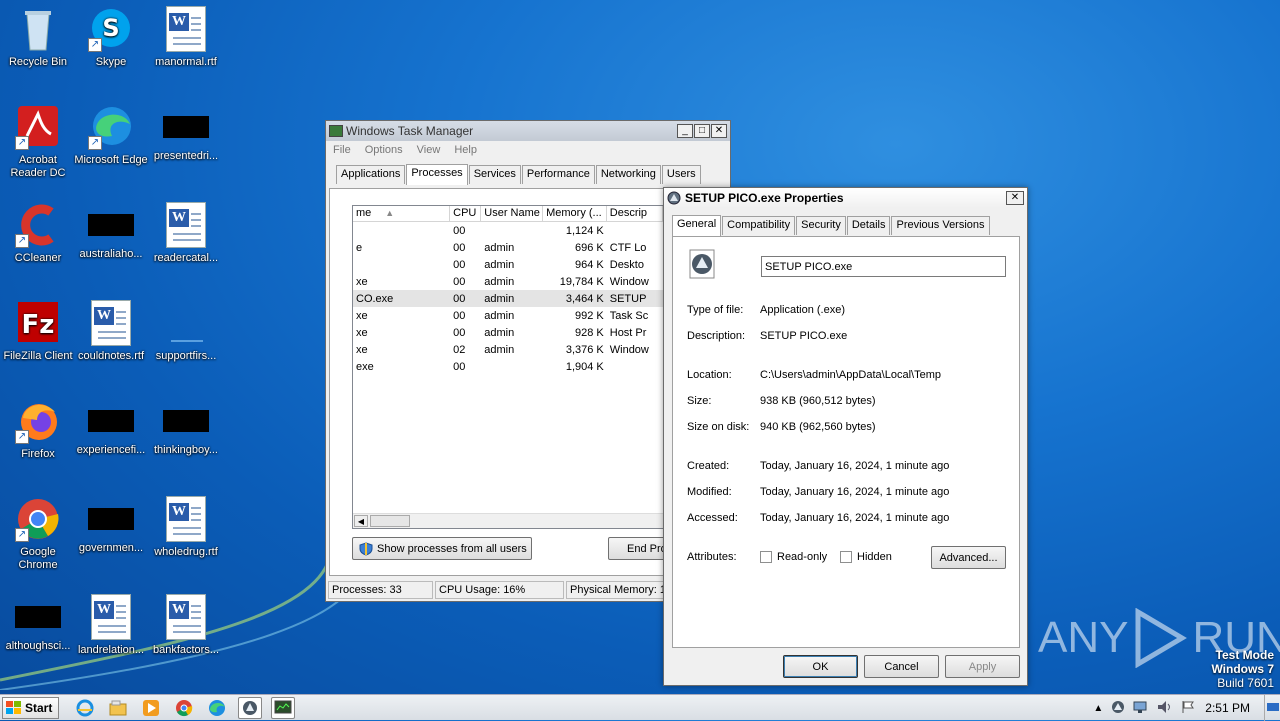 Image resolution: width=1280 pixels, height=721 pixels. Describe the element at coordinates (528, 150) in the screenshot. I see `task-manager-menubar: File Options View Help` at that location.